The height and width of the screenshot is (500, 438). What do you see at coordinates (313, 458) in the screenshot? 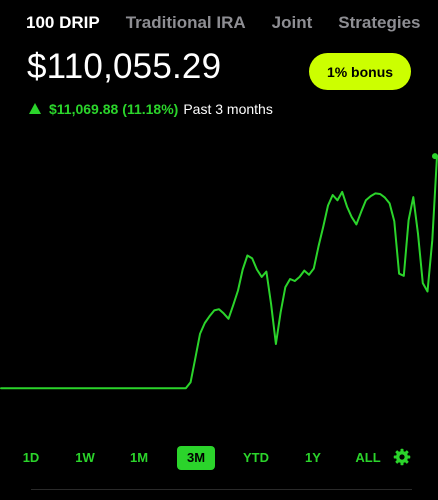
I see `range-1y: 1Y` at bounding box center [313, 458].